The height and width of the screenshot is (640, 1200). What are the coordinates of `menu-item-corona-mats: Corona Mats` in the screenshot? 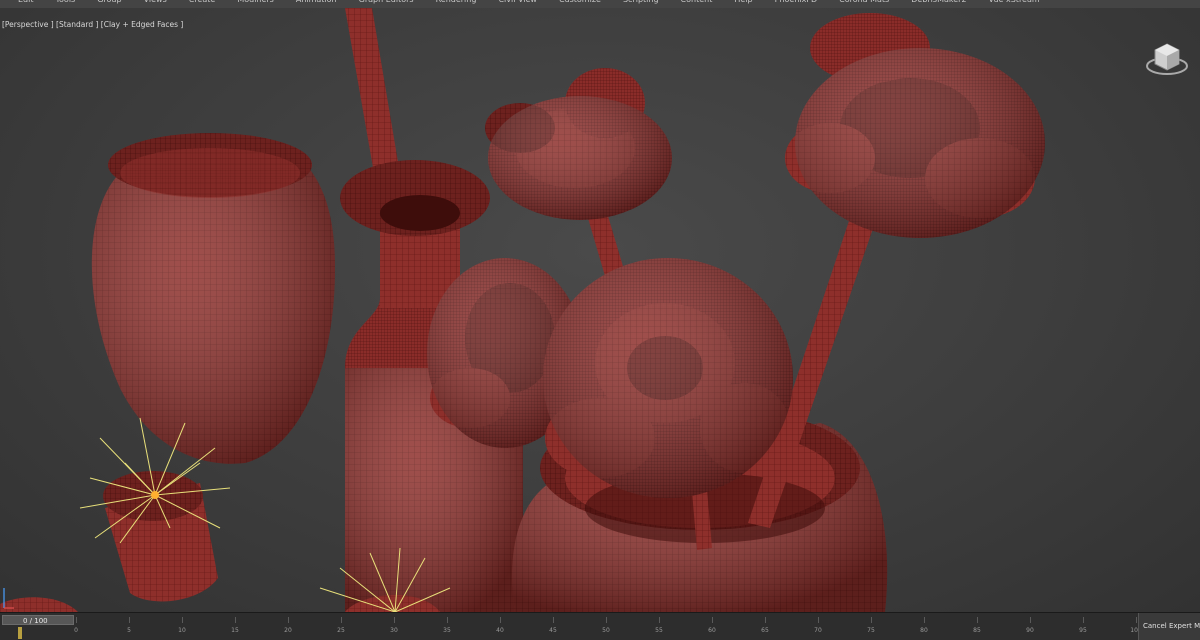 It's located at (864, 2).